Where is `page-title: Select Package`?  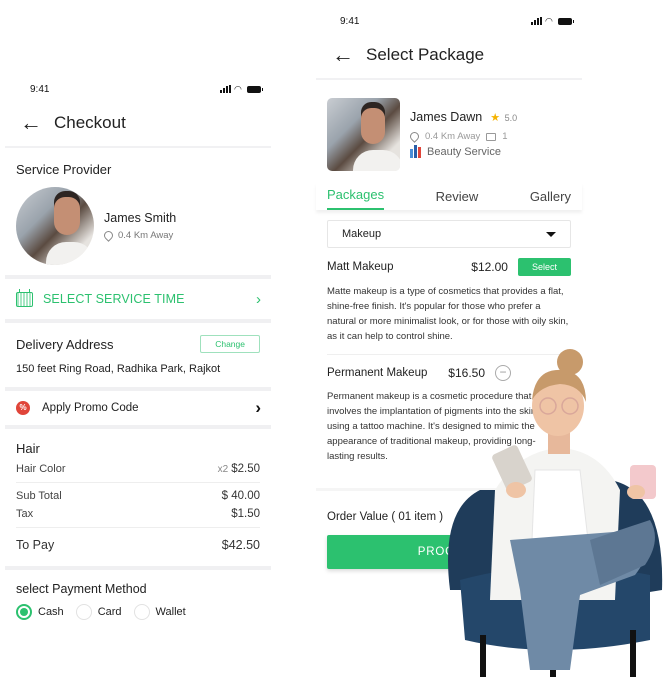
page-title: Select Package is located at coordinates (425, 54).